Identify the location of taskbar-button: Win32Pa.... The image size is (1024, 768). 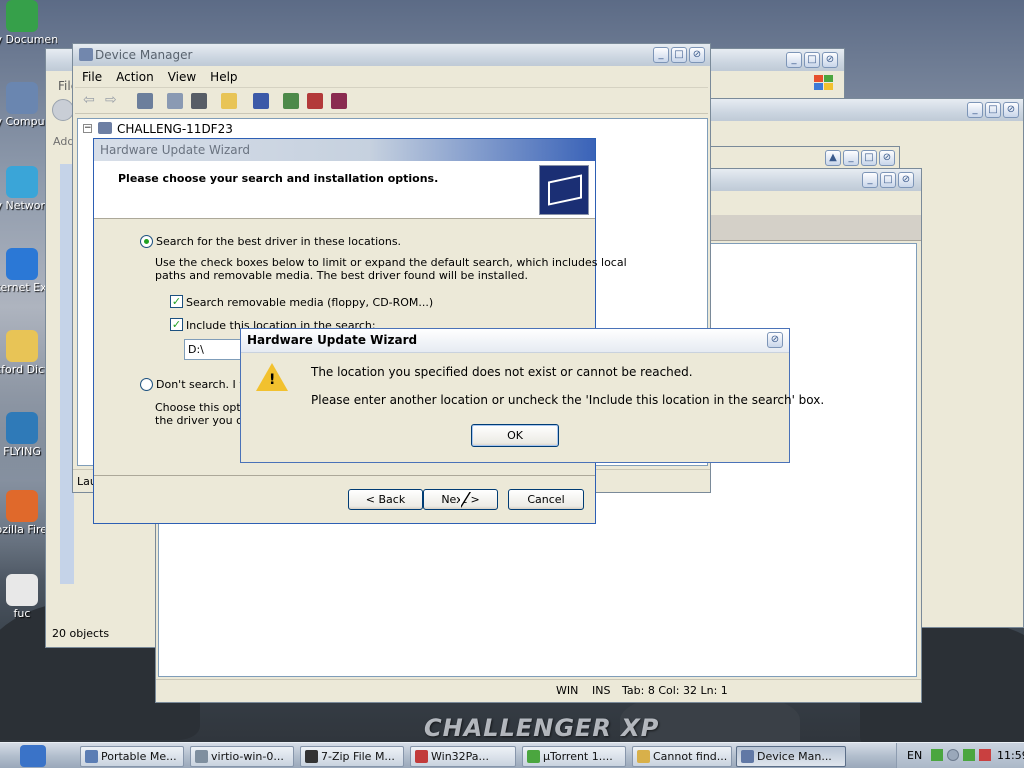
(463, 756).